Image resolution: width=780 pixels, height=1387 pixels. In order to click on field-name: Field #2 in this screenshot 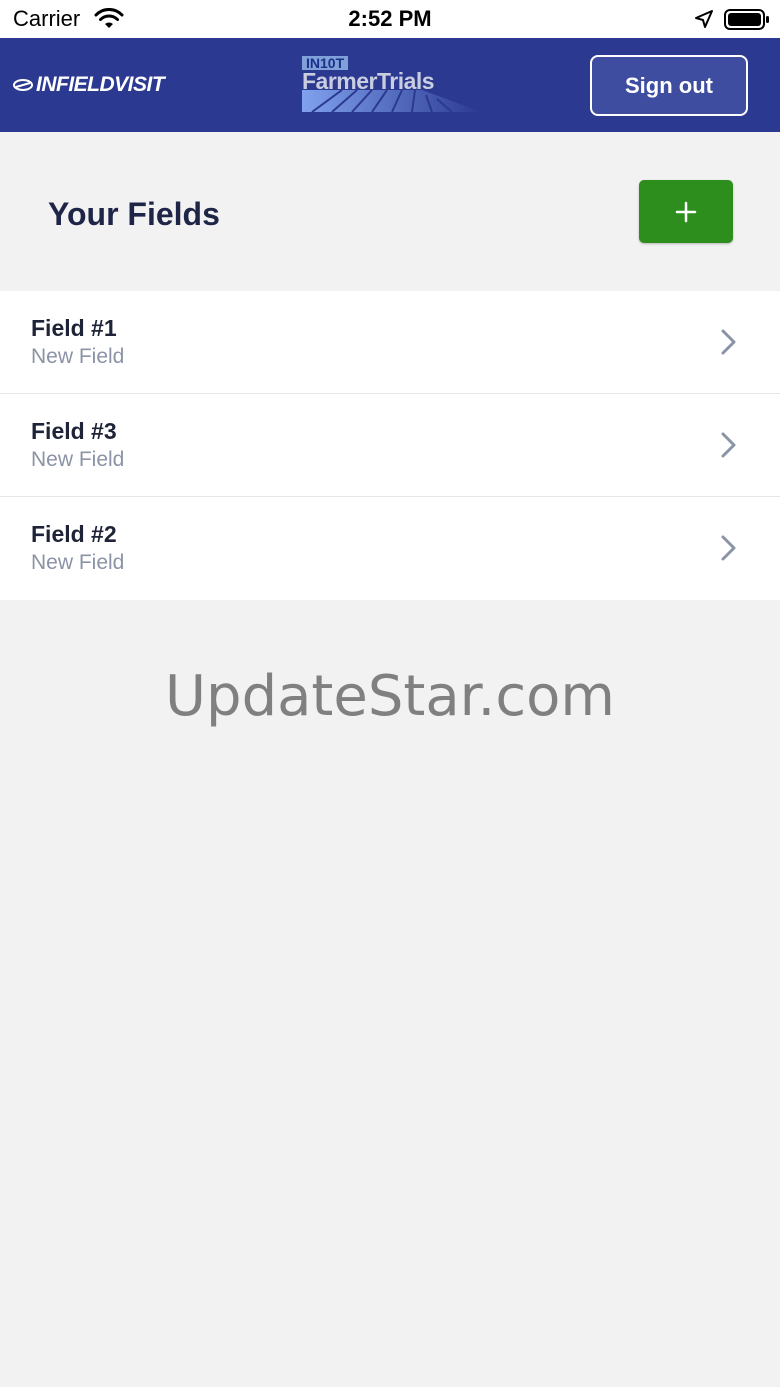, I will do `click(74, 534)`.